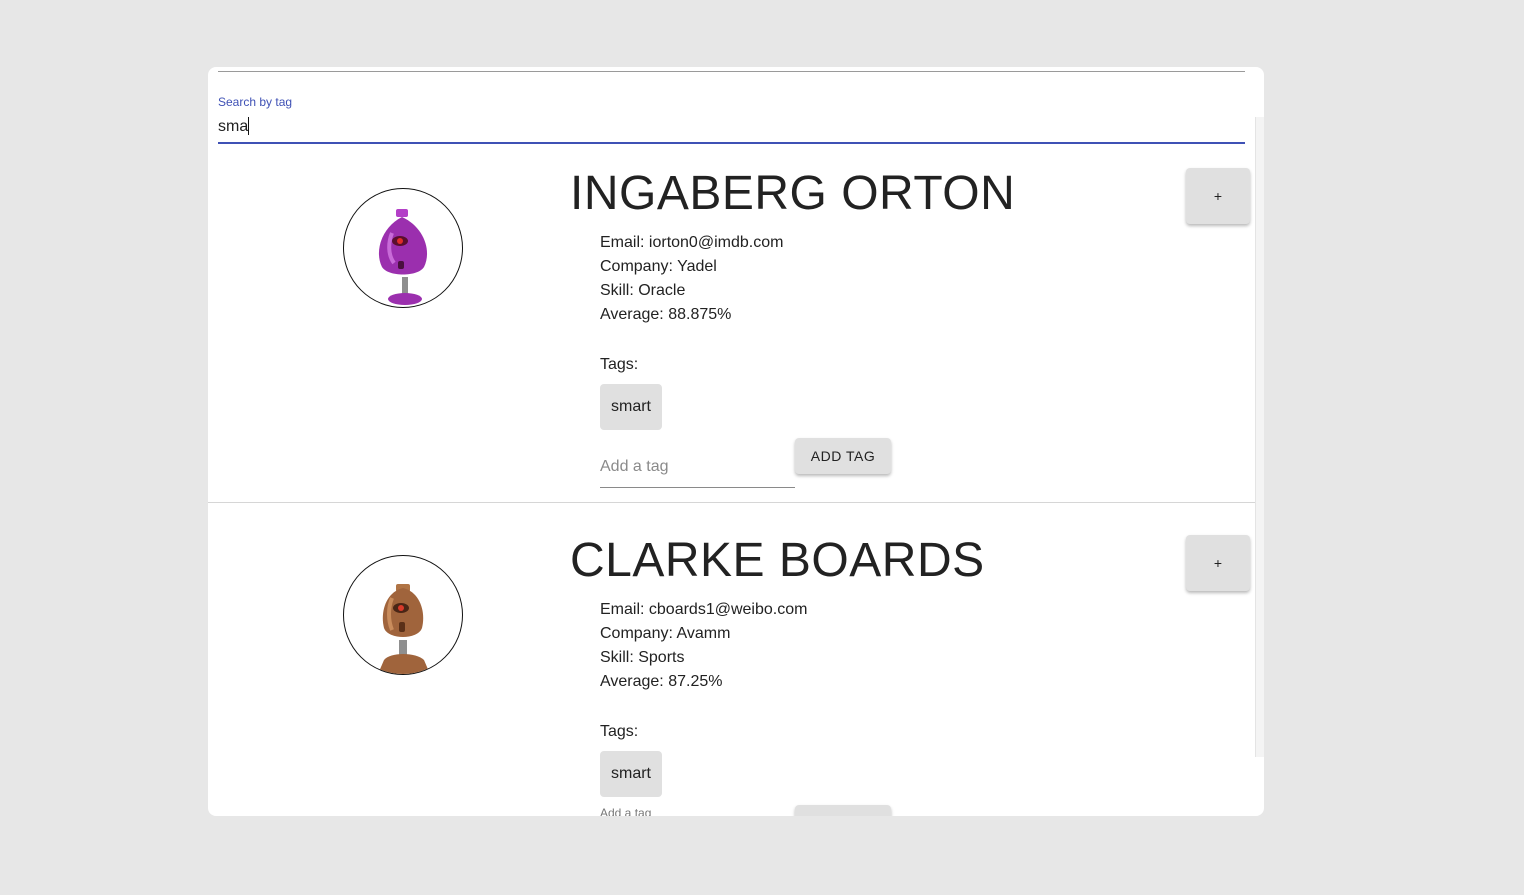 The width and height of the screenshot is (1524, 895). Describe the element at coordinates (665, 633) in the screenshot. I see `company-row: Company: Avamm` at that location.